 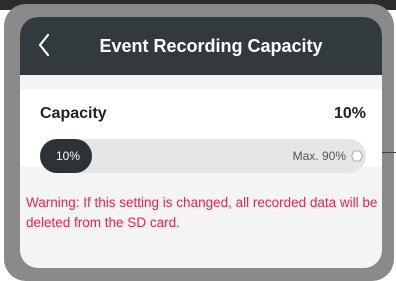 I want to click on capacity-slider-fill: 10%, so click(x=66, y=156).